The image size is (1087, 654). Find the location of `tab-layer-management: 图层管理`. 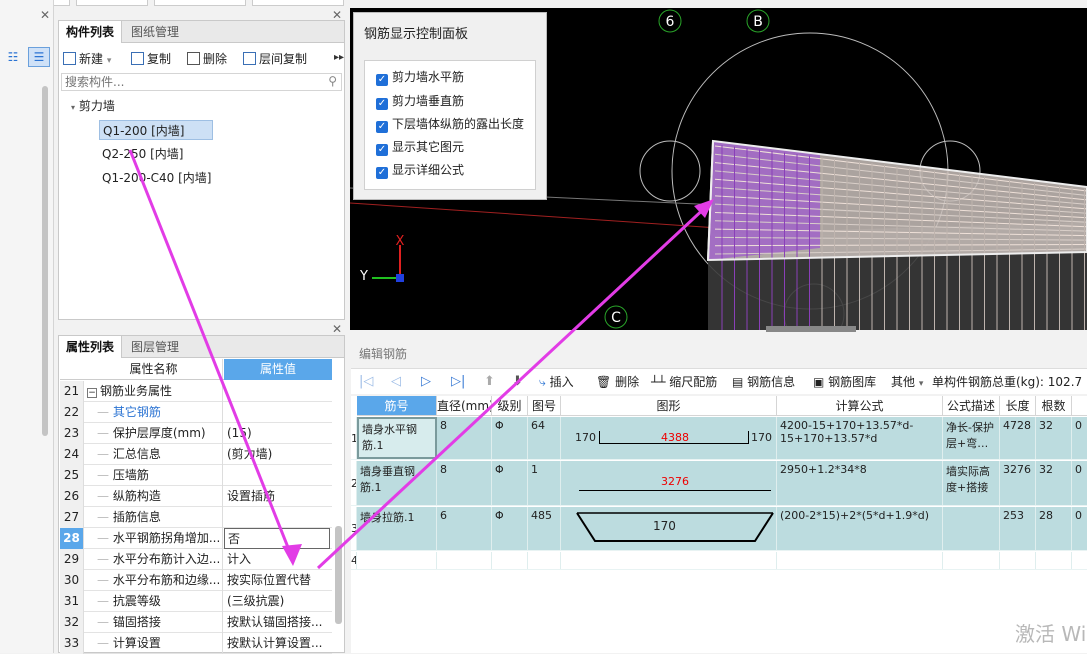

tab-layer-management: 图层管理 is located at coordinates (155, 347).